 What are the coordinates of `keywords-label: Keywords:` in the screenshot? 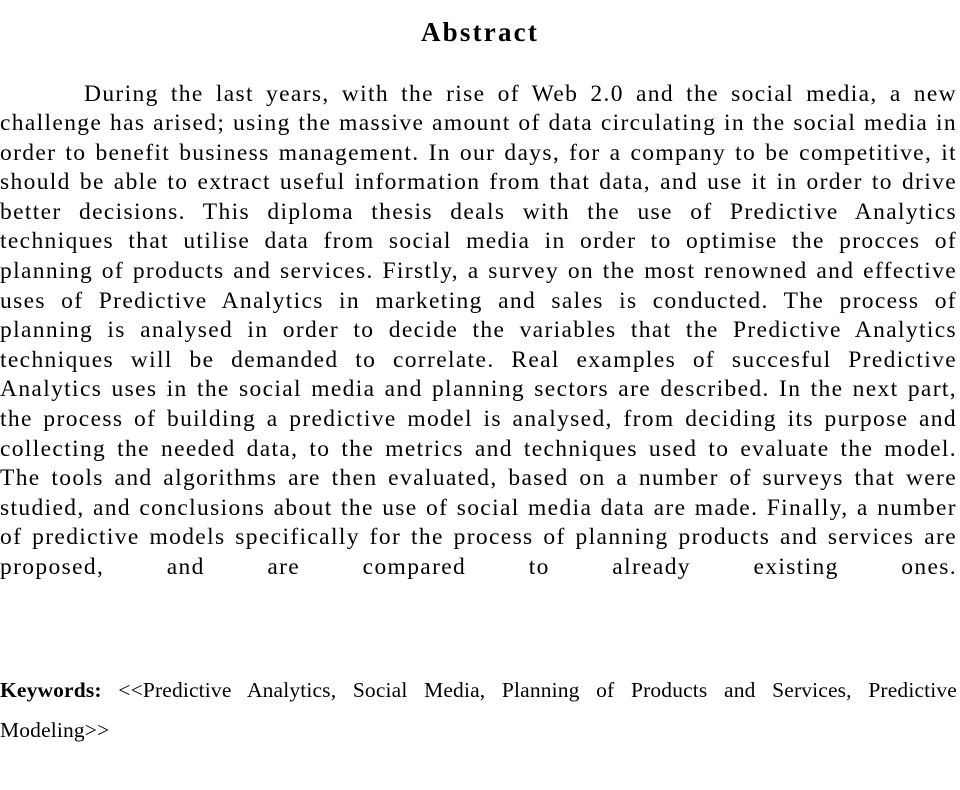 It's located at (59, 689).